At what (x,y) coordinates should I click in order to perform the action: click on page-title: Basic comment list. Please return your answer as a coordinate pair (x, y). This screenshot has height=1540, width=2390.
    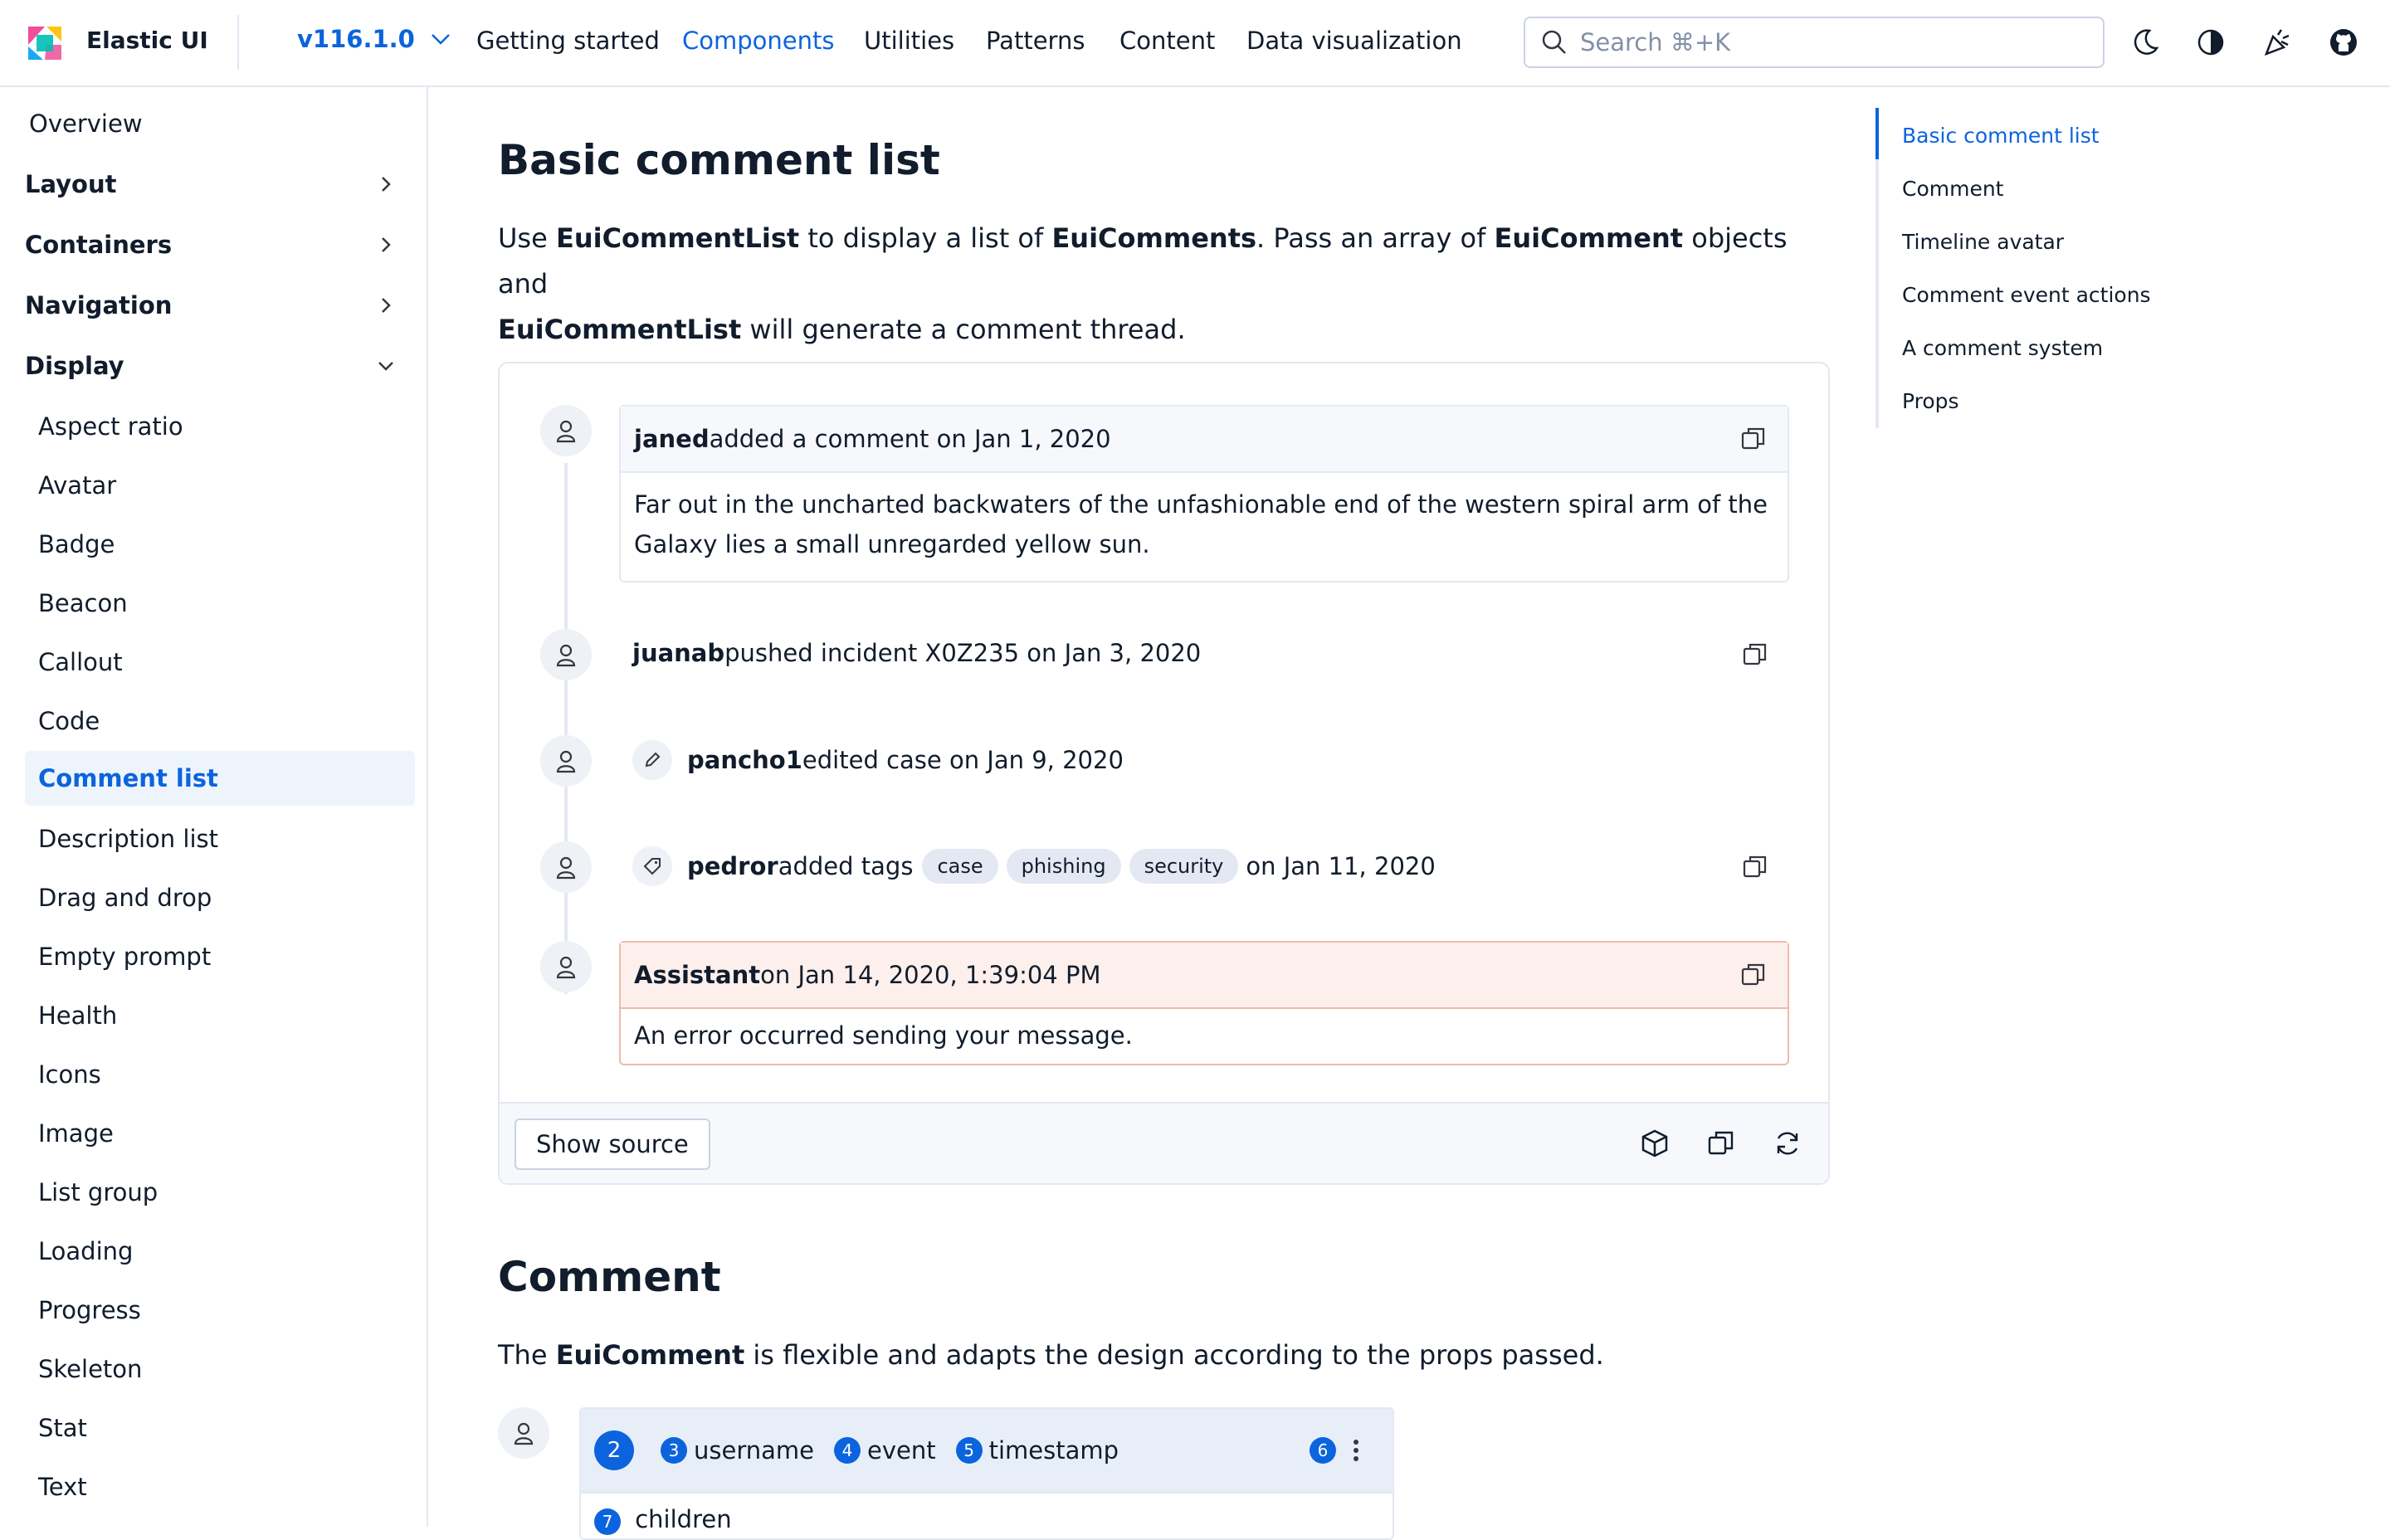
    Looking at the image, I should click on (719, 160).